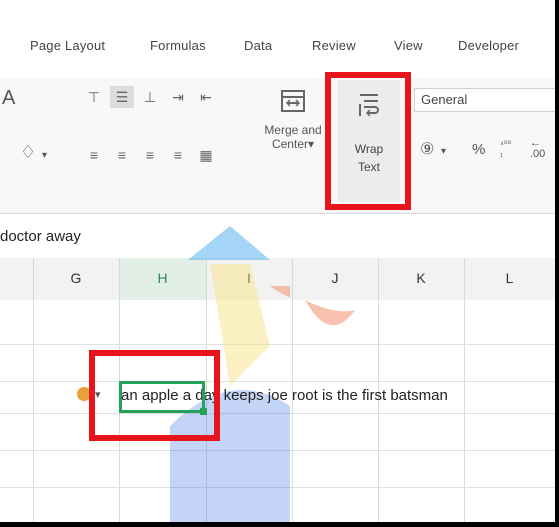 The image size is (559, 527). Describe the element at coordinates (488, 45) in the screenshot. I see `tab-developer: Developer` at that location.